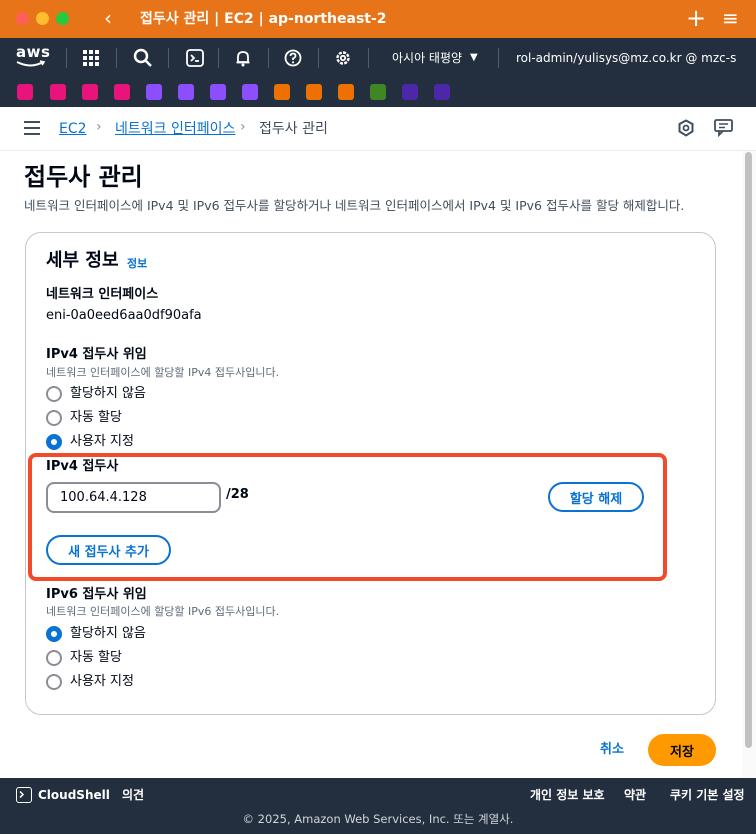 This screenshot has height=834, width=756. Describe the element at coordinates (343, 58) in the screenshot. I see `gear-icon` at that location.